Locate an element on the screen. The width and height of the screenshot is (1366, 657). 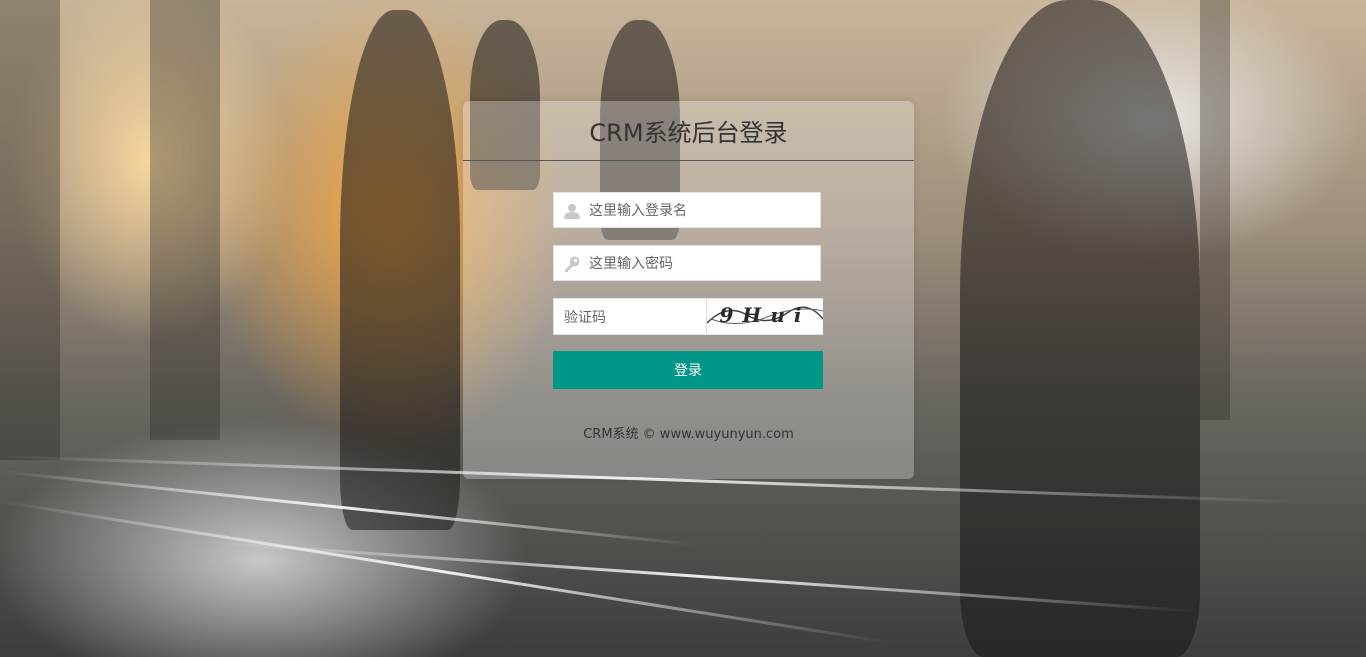
captcha-input is located at coordinates (634, 317).